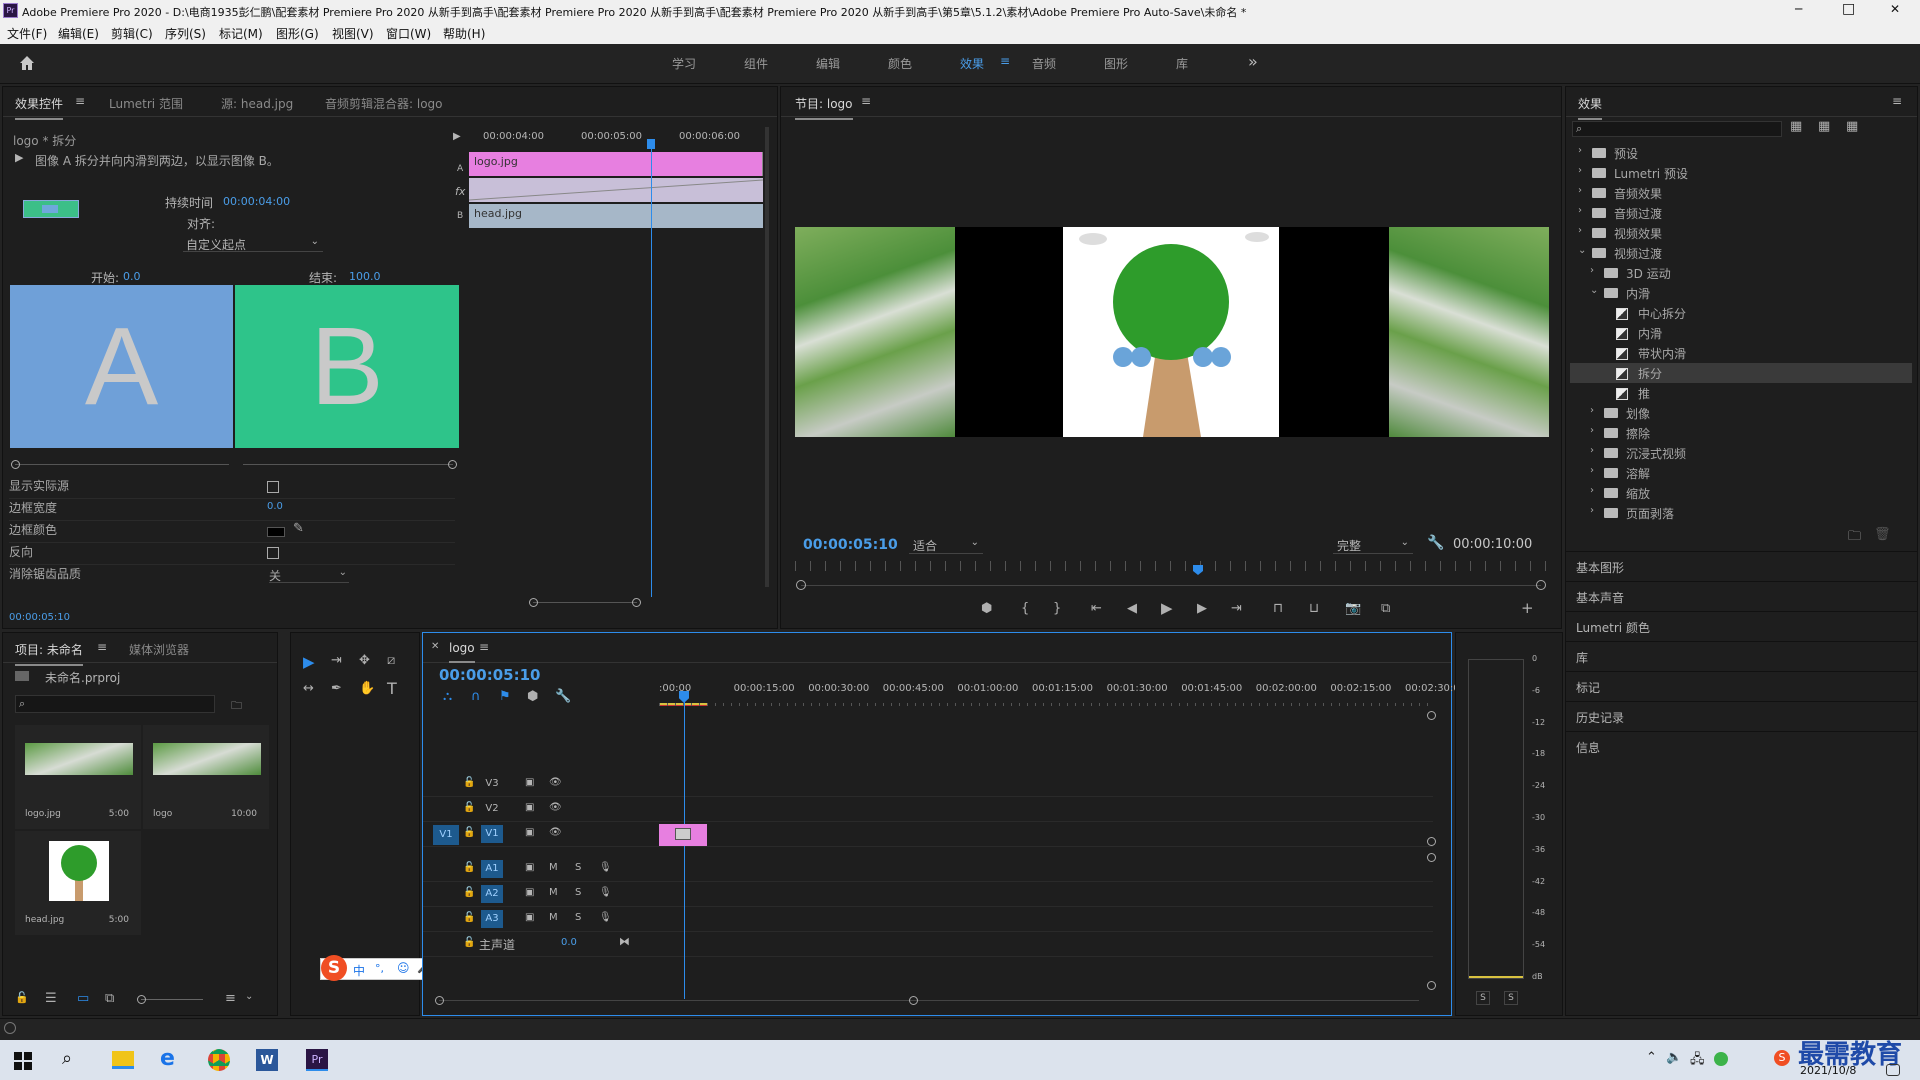 The width and height of the screenshot is (1920, 1080). I want to click on effects-folder: › 视频效果, so click(1741, 233).